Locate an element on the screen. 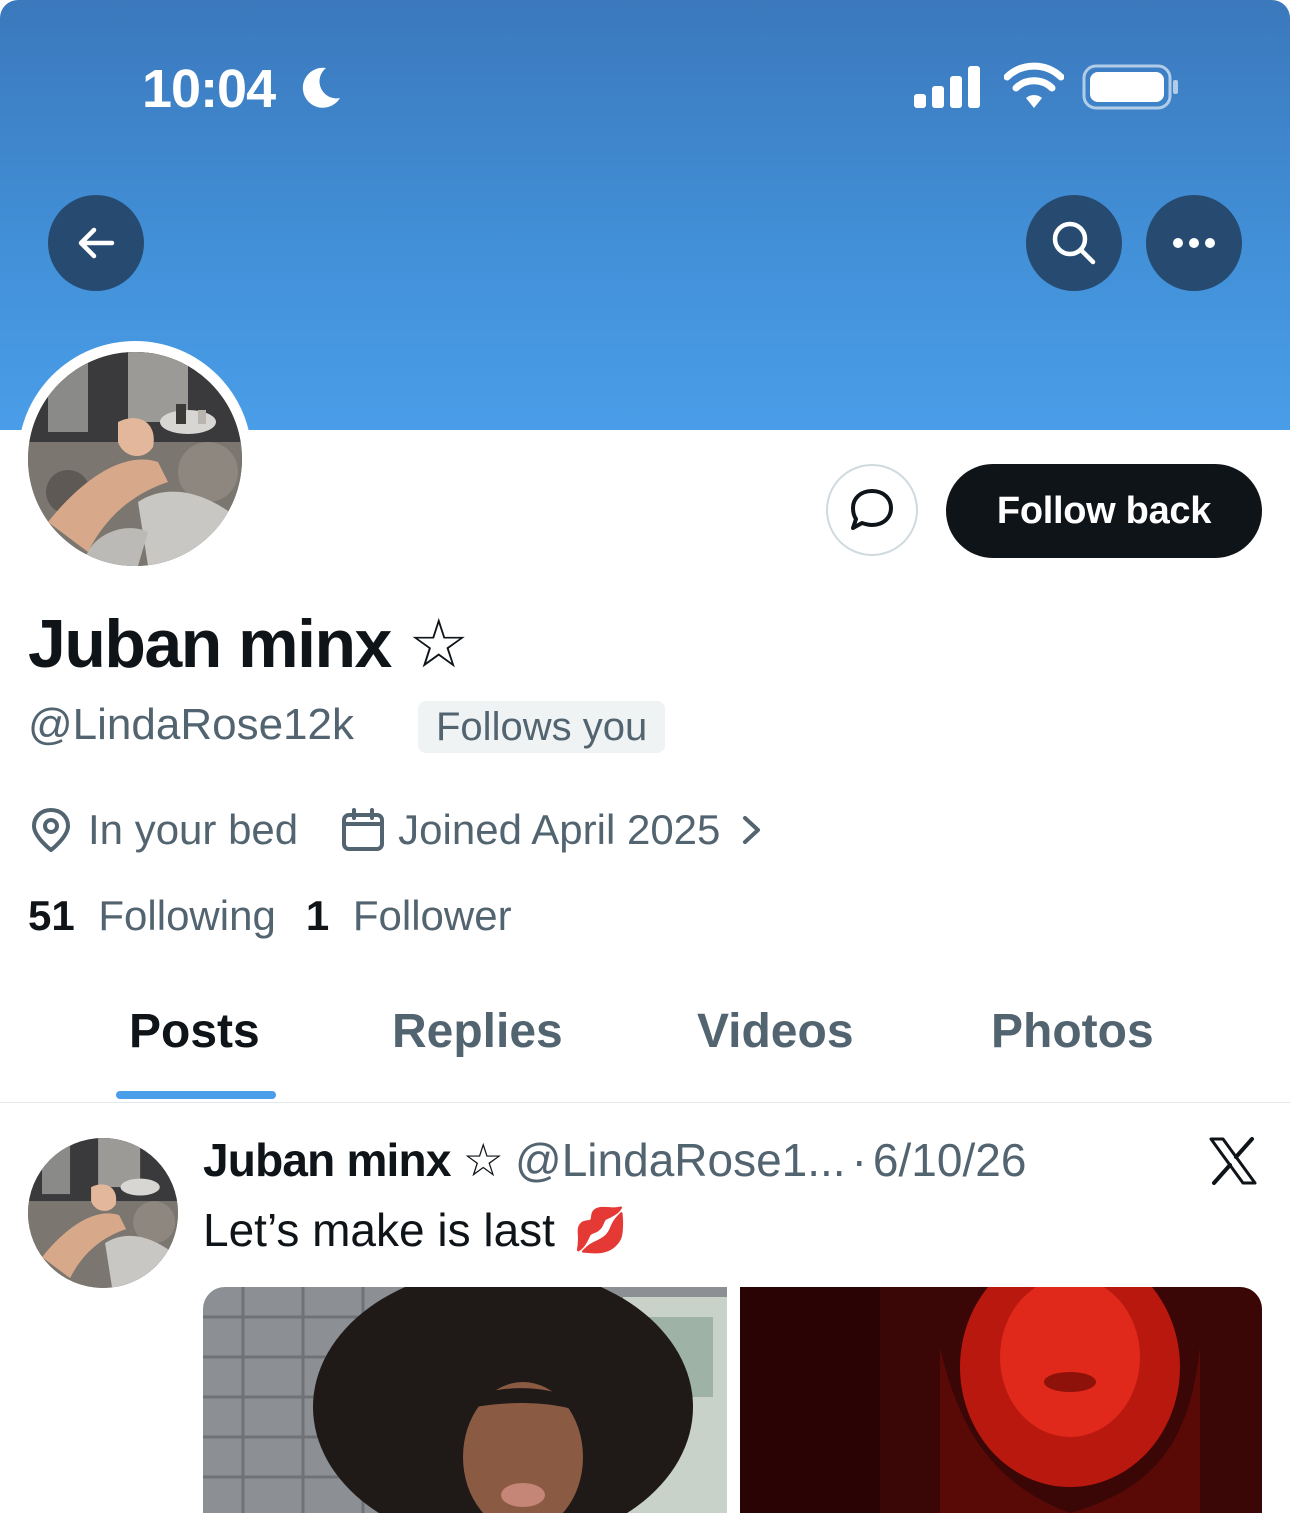  follows-you-badge: Follows you is located at coordinates (542, 727).